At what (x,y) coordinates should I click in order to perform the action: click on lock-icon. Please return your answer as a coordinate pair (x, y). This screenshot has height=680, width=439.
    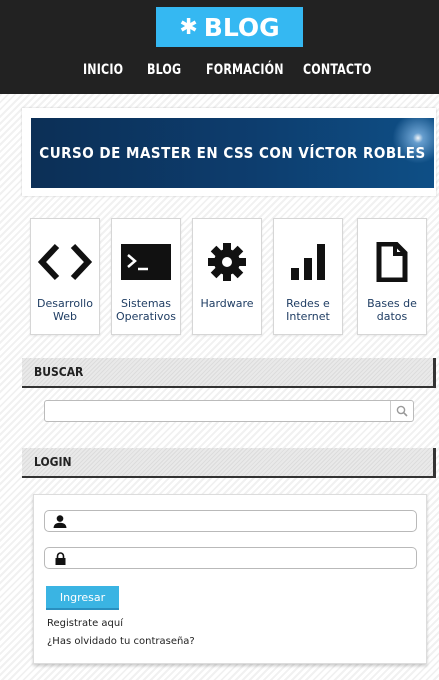
    Looking at the image, I should click on (60, 558).